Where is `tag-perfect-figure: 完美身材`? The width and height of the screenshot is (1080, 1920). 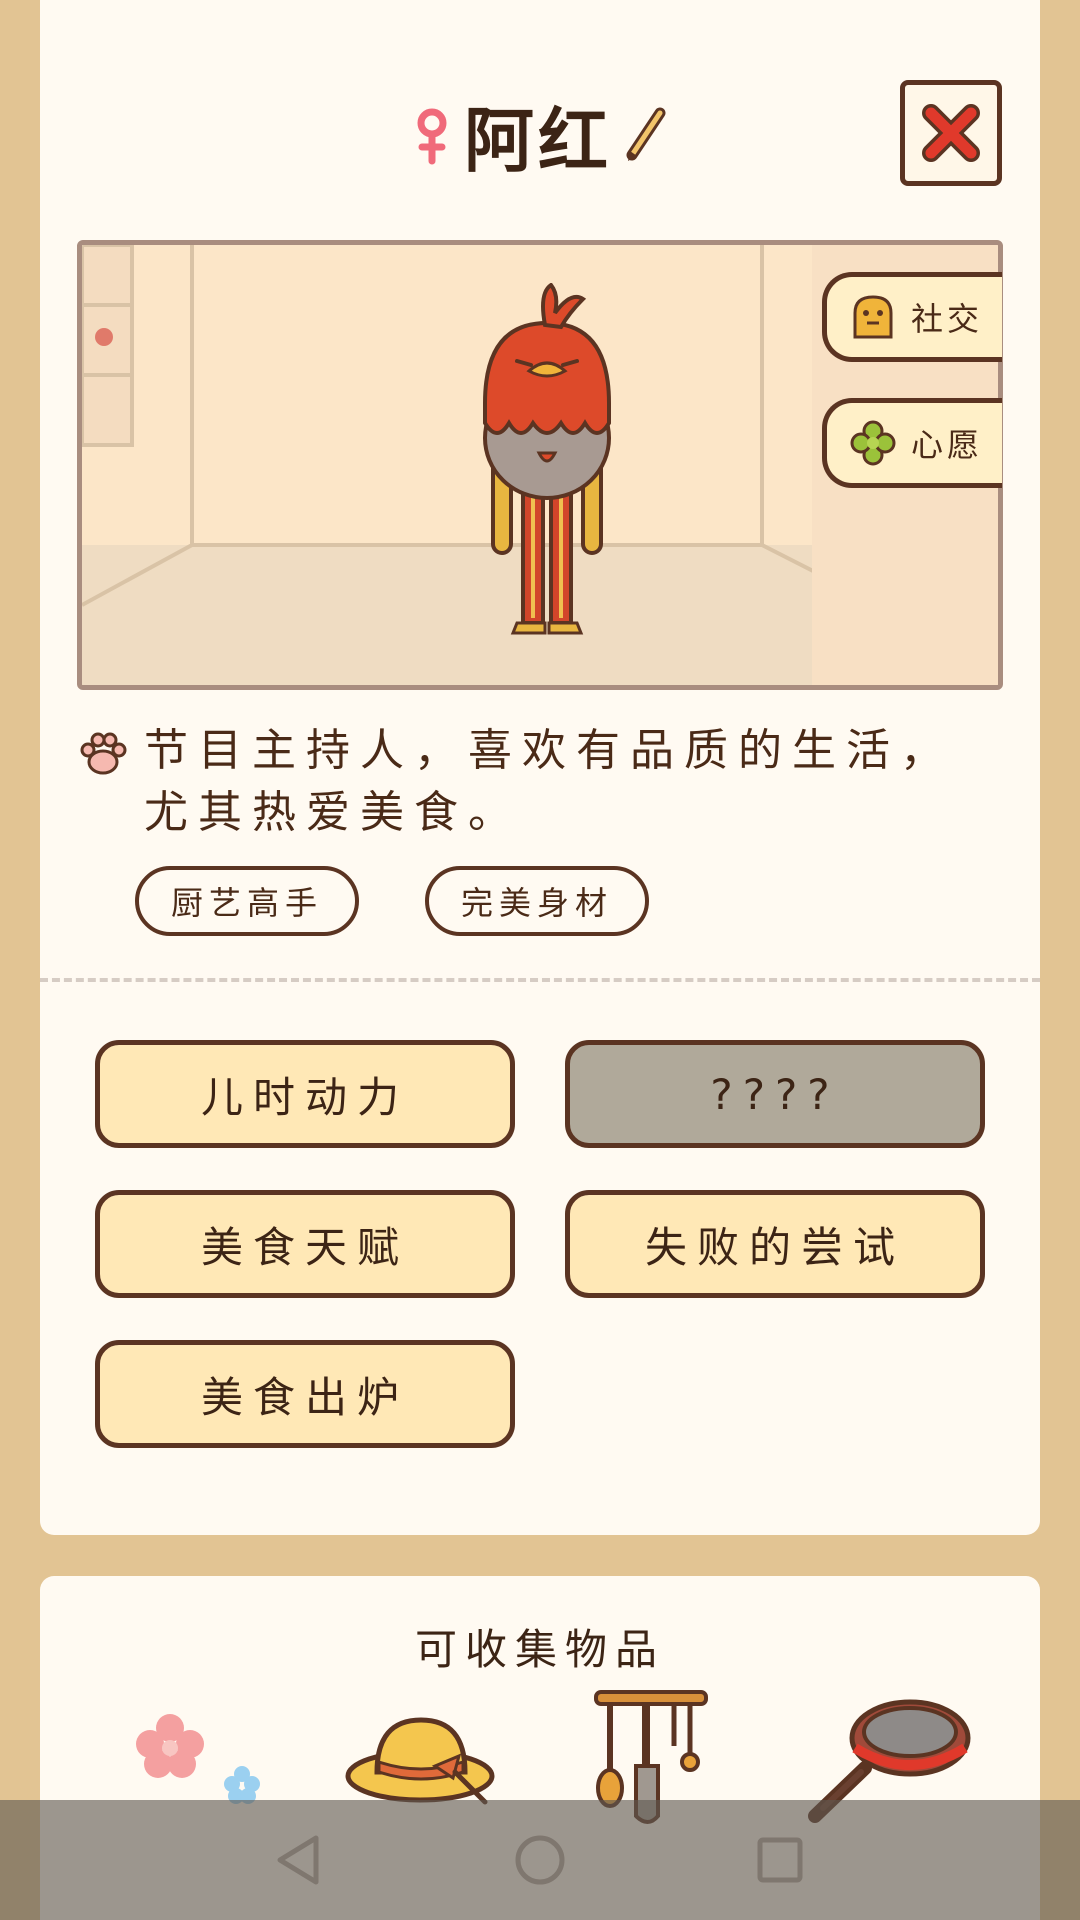 tag-perfect-figure: 完美身材 is located at coordinates (537, 901).